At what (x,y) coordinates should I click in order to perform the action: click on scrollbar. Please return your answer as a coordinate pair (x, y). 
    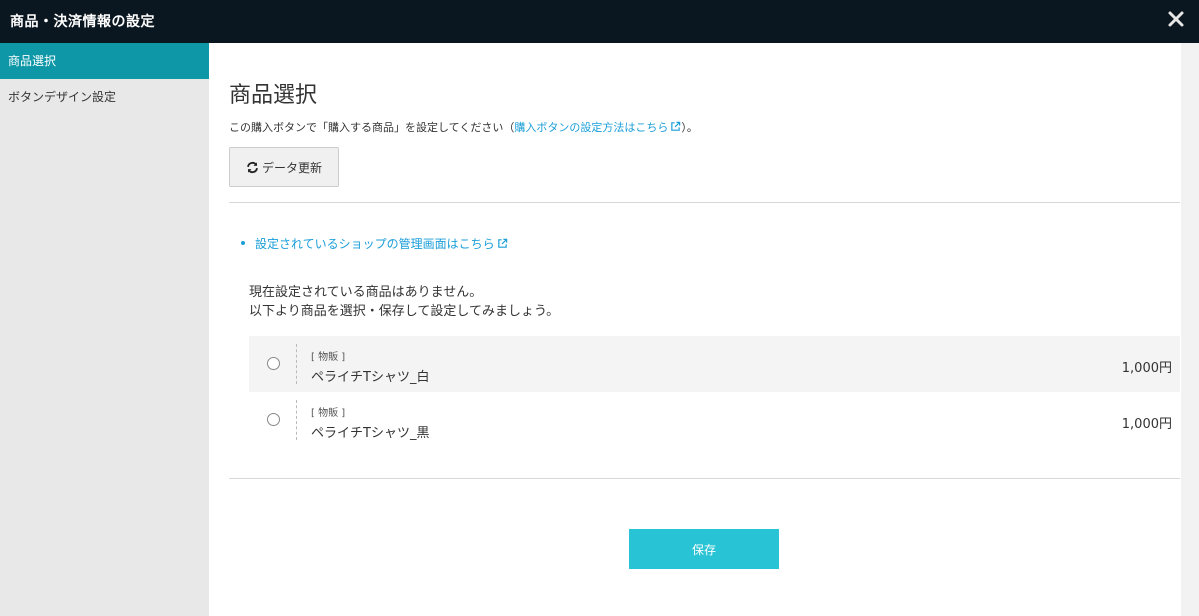
    Looking at the image, I should click on (1190, 329).